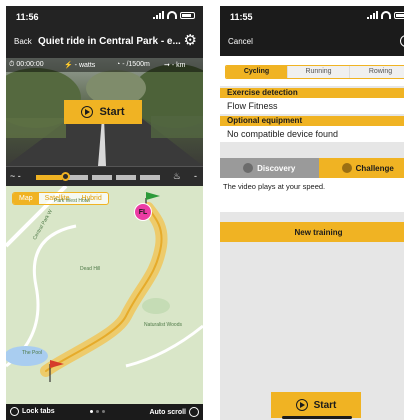  I want to click on sport-selector: Cycling Running Rowing, so click(312, 71).